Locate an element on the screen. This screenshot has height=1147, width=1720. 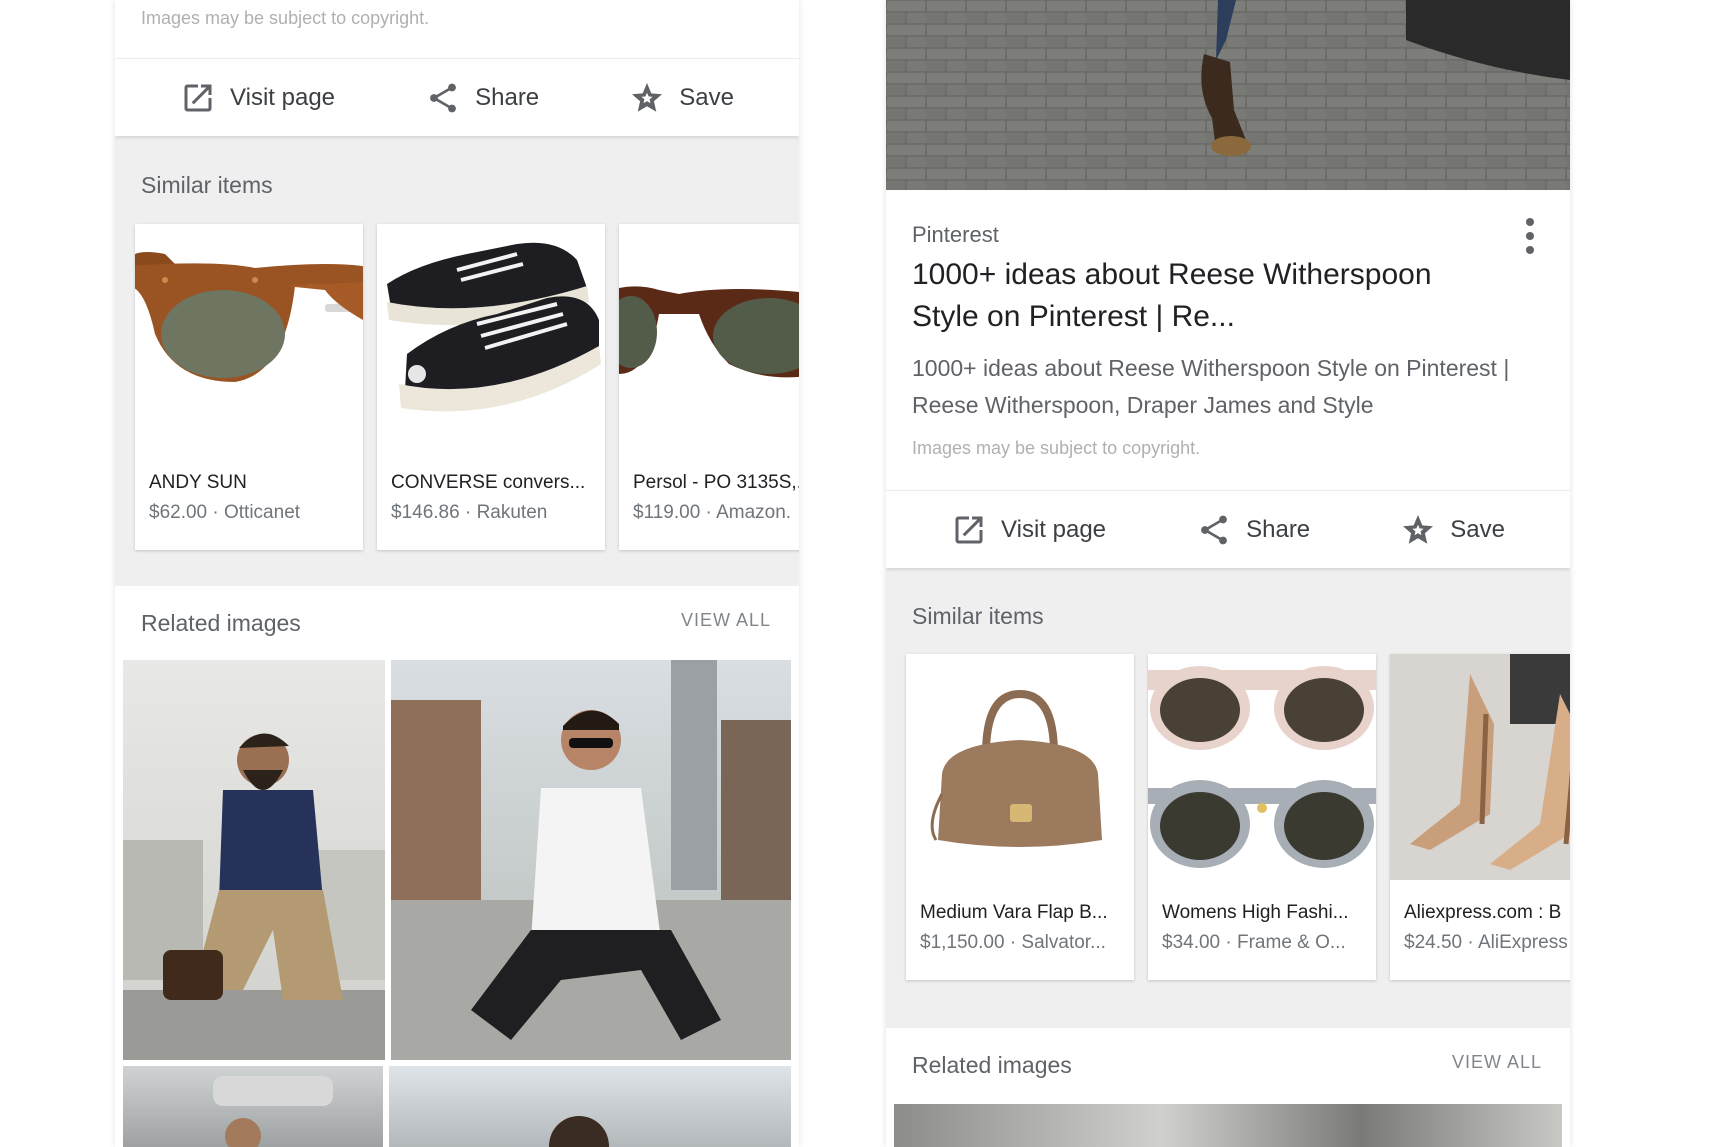
similar-item-card: CONVERSE convers... $146.86 · Rakuten is located at coordinates (491, 387).